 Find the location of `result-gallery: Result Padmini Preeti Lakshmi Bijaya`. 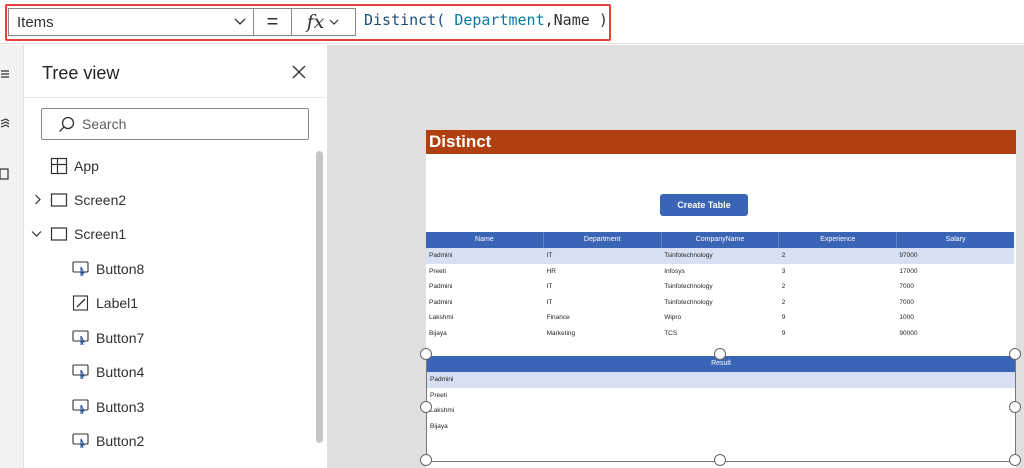

result-gallery: Result Padmini Preeti Lakshmi Bijaya is located at coordinates (721, 410).